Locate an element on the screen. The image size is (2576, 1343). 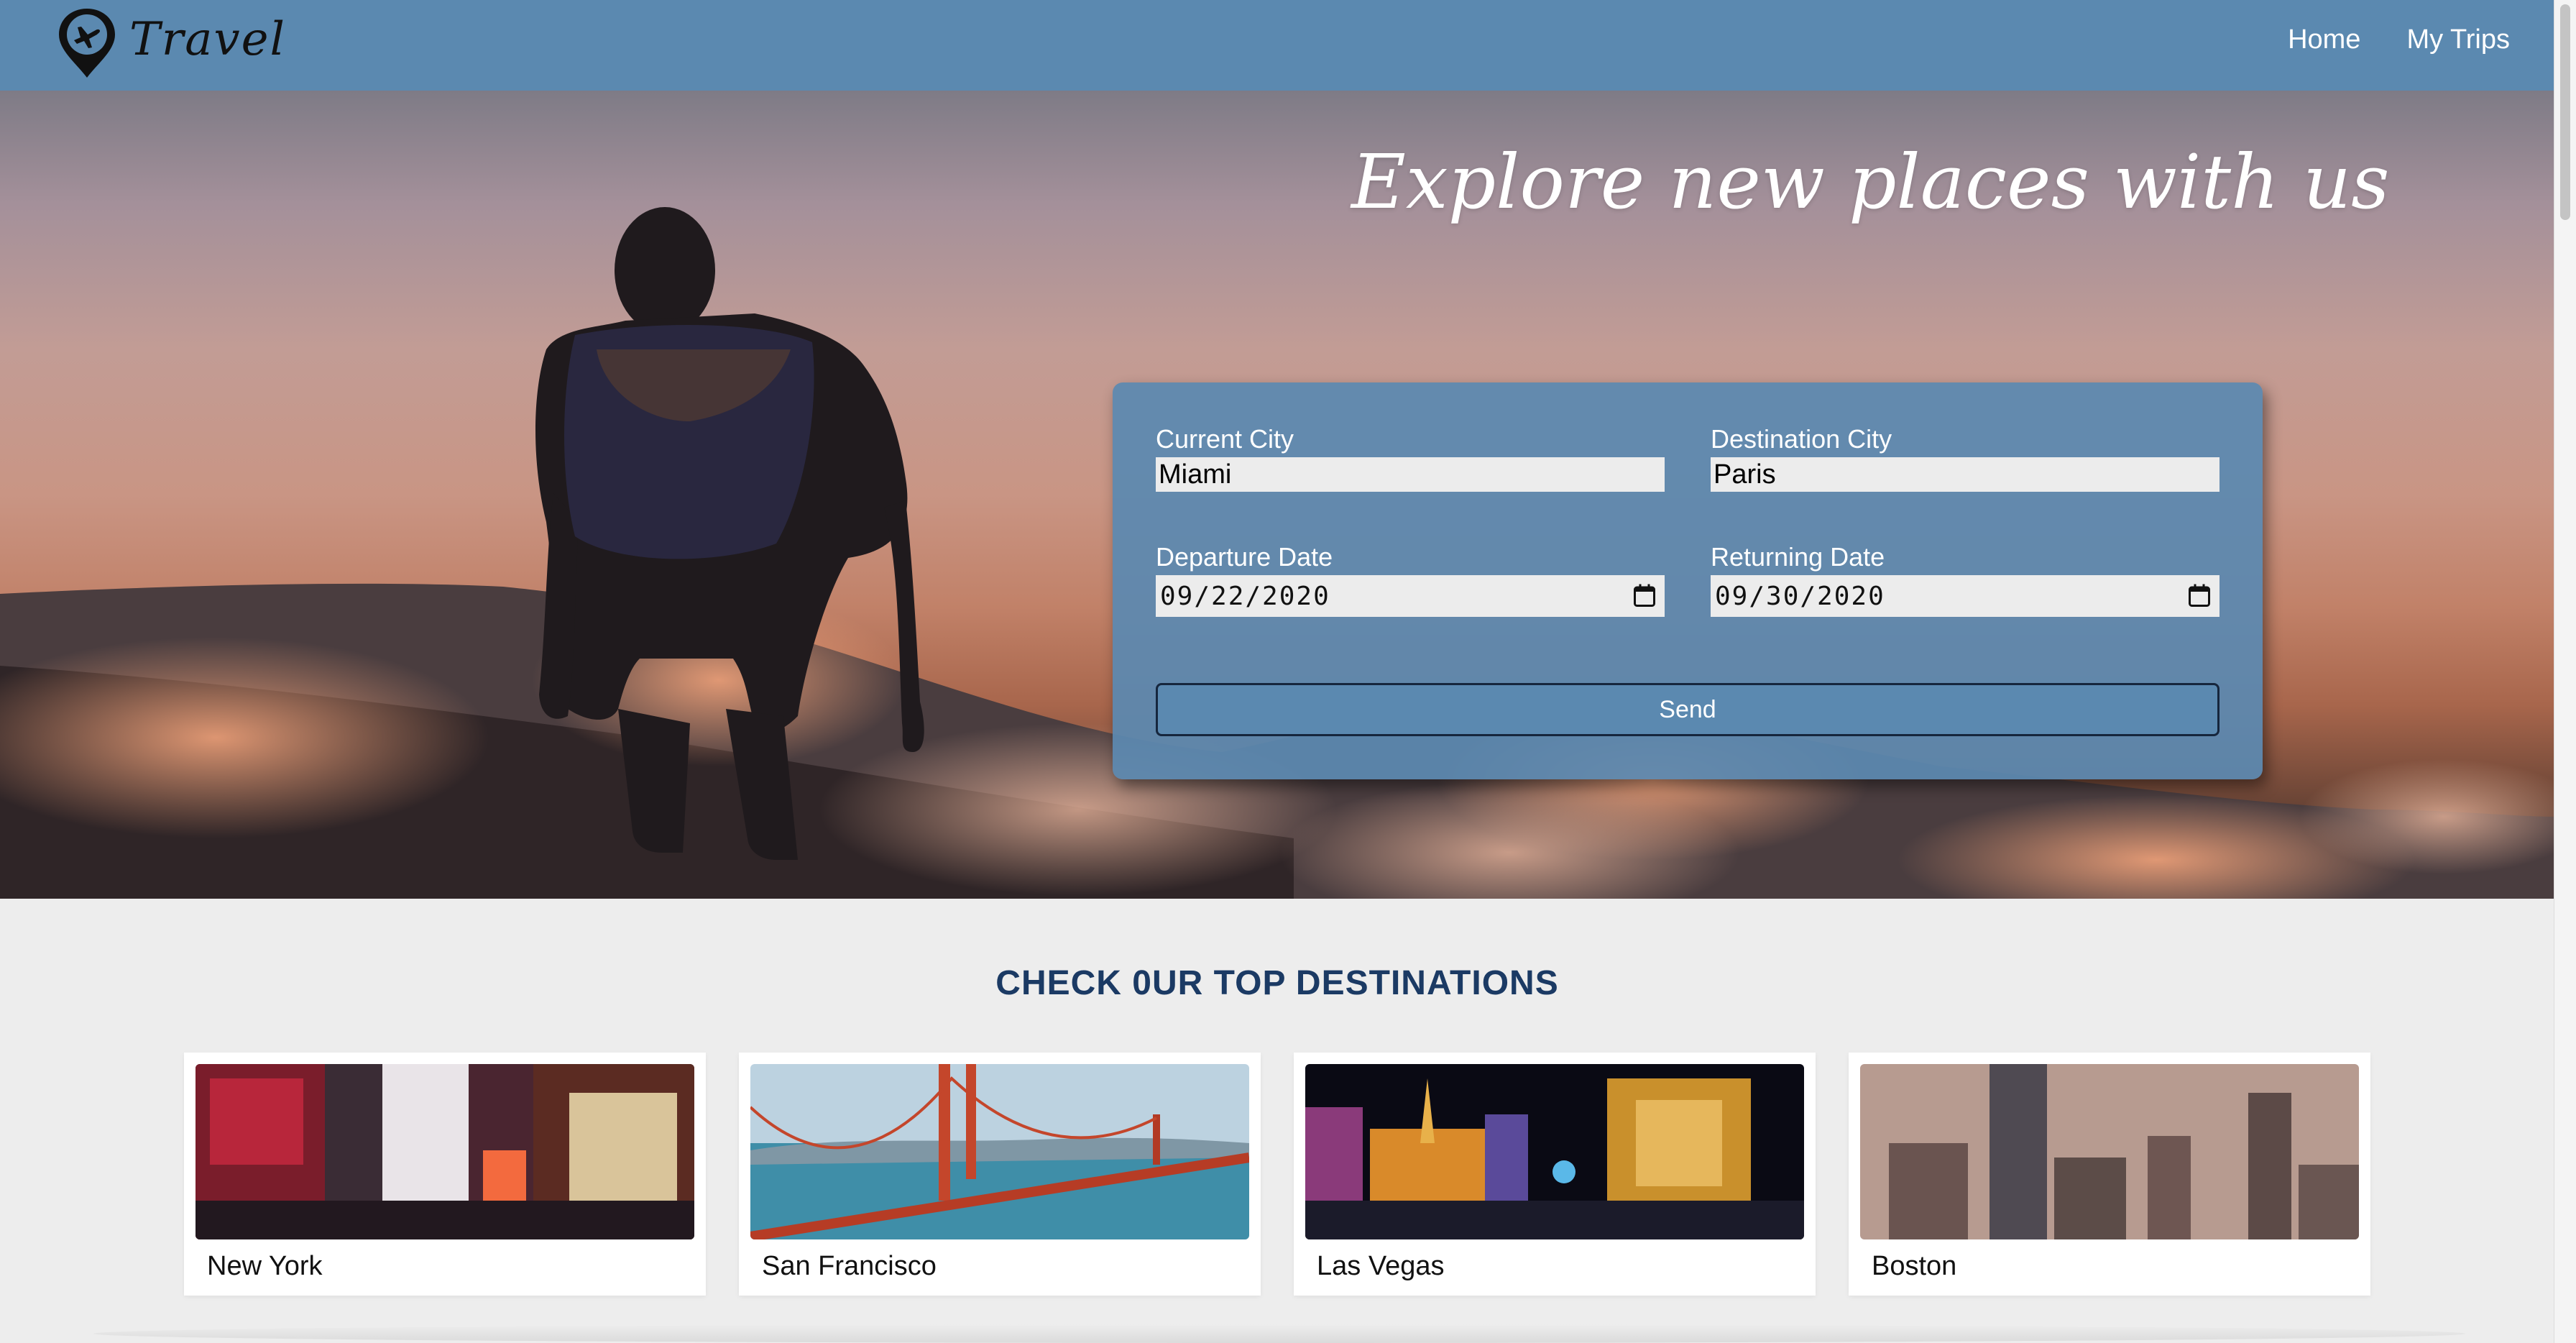
destination-name: Las Vegas is located at coordinates (1381, 1266).